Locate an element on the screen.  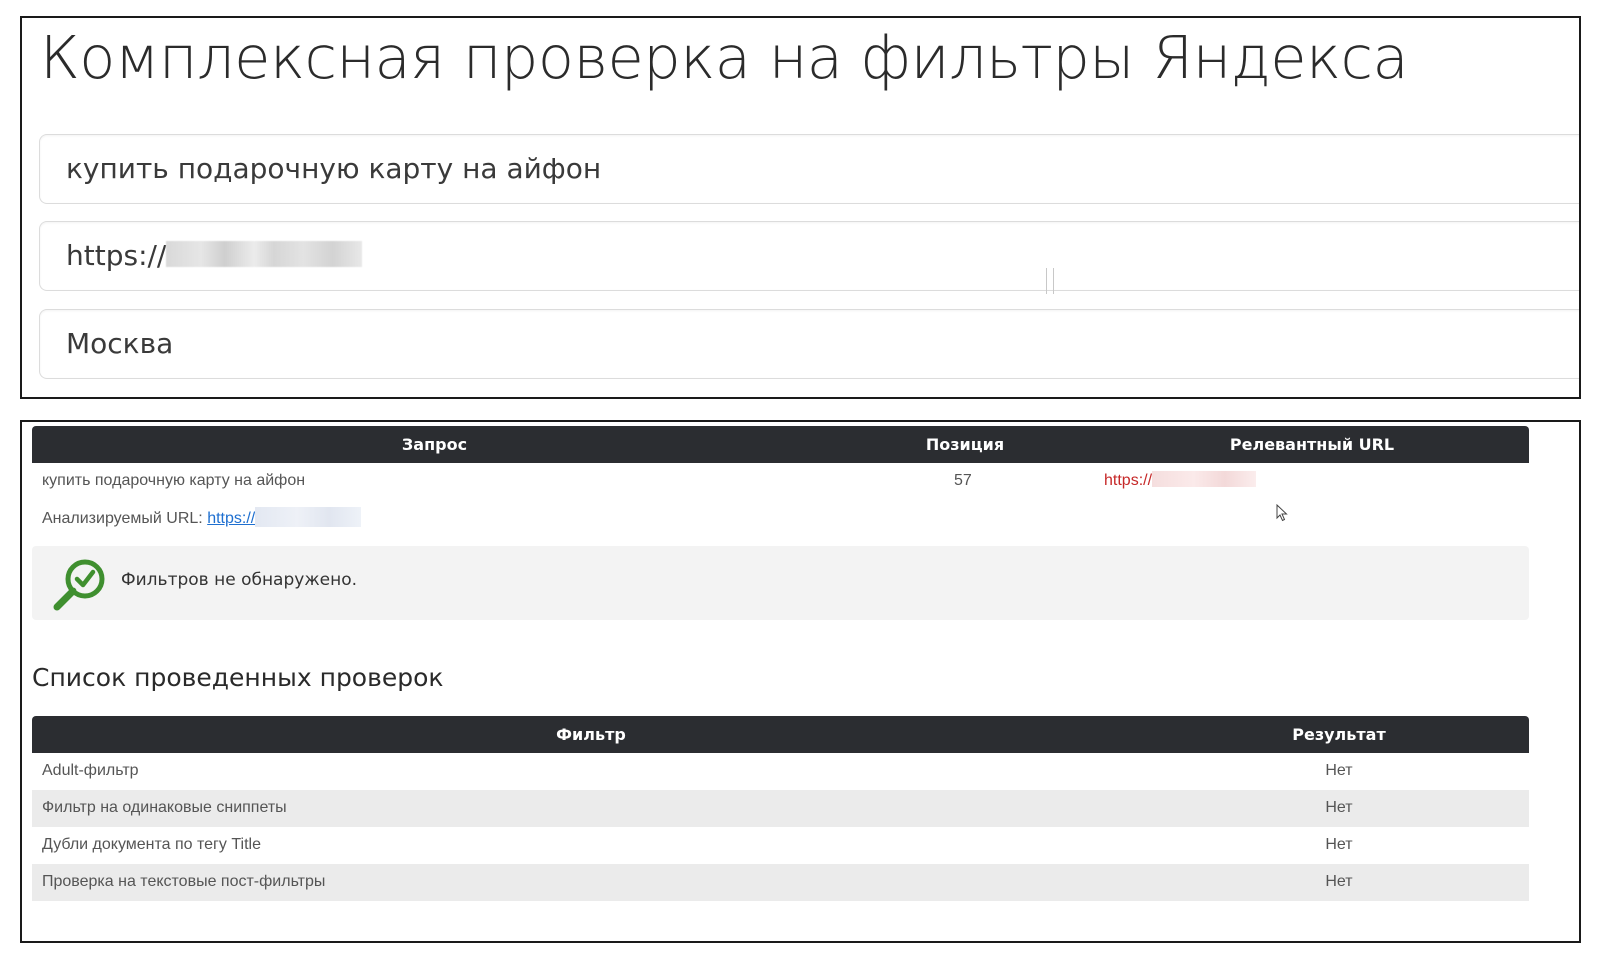
filter-name: Дубли документа по тегу Title is located at coordinates (151, 844).